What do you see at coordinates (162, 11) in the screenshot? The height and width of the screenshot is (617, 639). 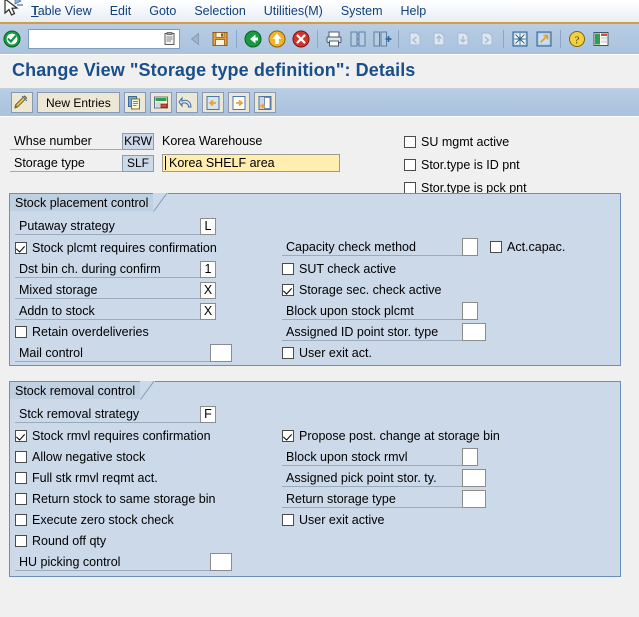 I see `menu-item-goto: Goto` at bounding box center [162, 11].